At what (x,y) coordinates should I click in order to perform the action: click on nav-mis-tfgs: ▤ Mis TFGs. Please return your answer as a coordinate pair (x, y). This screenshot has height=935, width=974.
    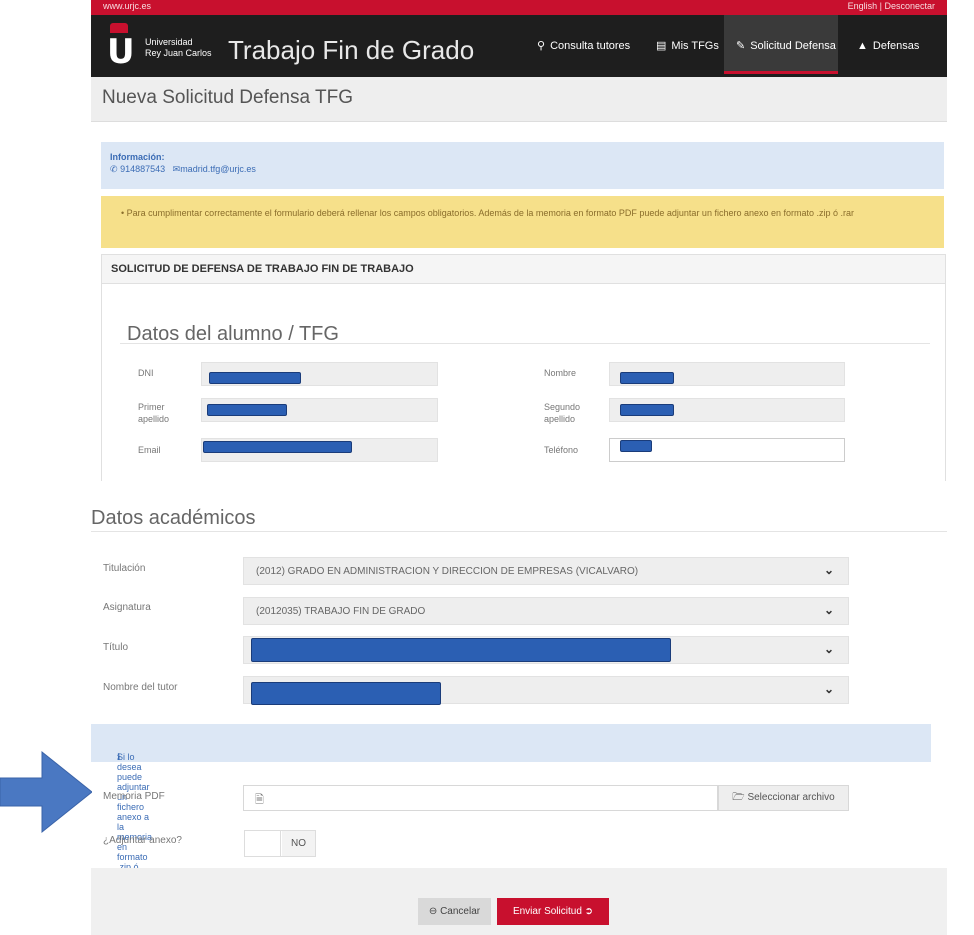
    Looking at the image, I should click on (687, 46).